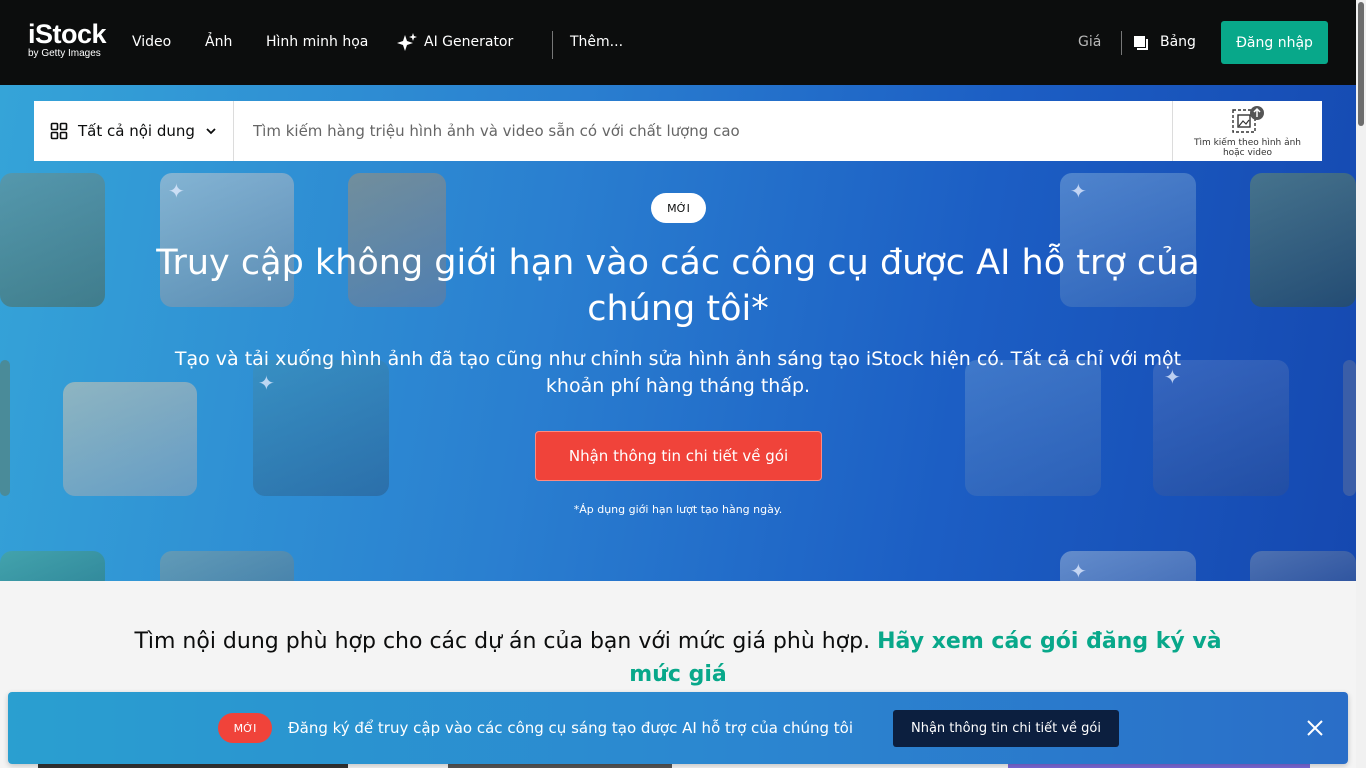  What do you see at coordinates (67, 34) in the screenshot?
I see `logo-wordmark: iStock` at bounding box center [67, 34].